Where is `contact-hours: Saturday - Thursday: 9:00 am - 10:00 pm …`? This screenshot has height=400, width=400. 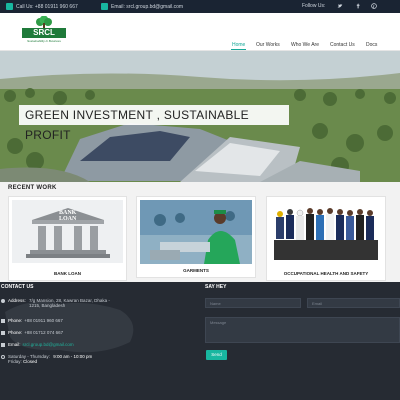 contact-hours: Saturday - Thursday: 9:00 am - 10:00 pm … is located at coordinates (47, 359).